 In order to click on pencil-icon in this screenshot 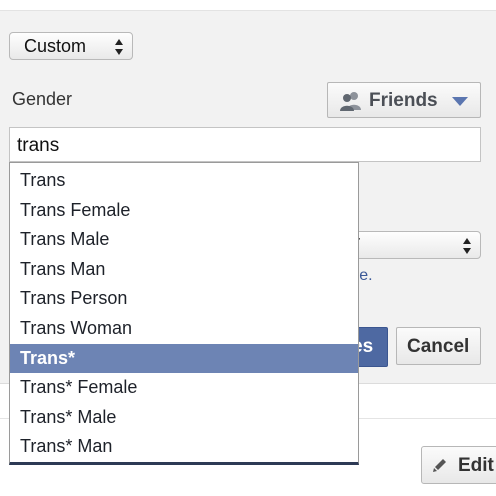, I will do `click(439, 465)`.